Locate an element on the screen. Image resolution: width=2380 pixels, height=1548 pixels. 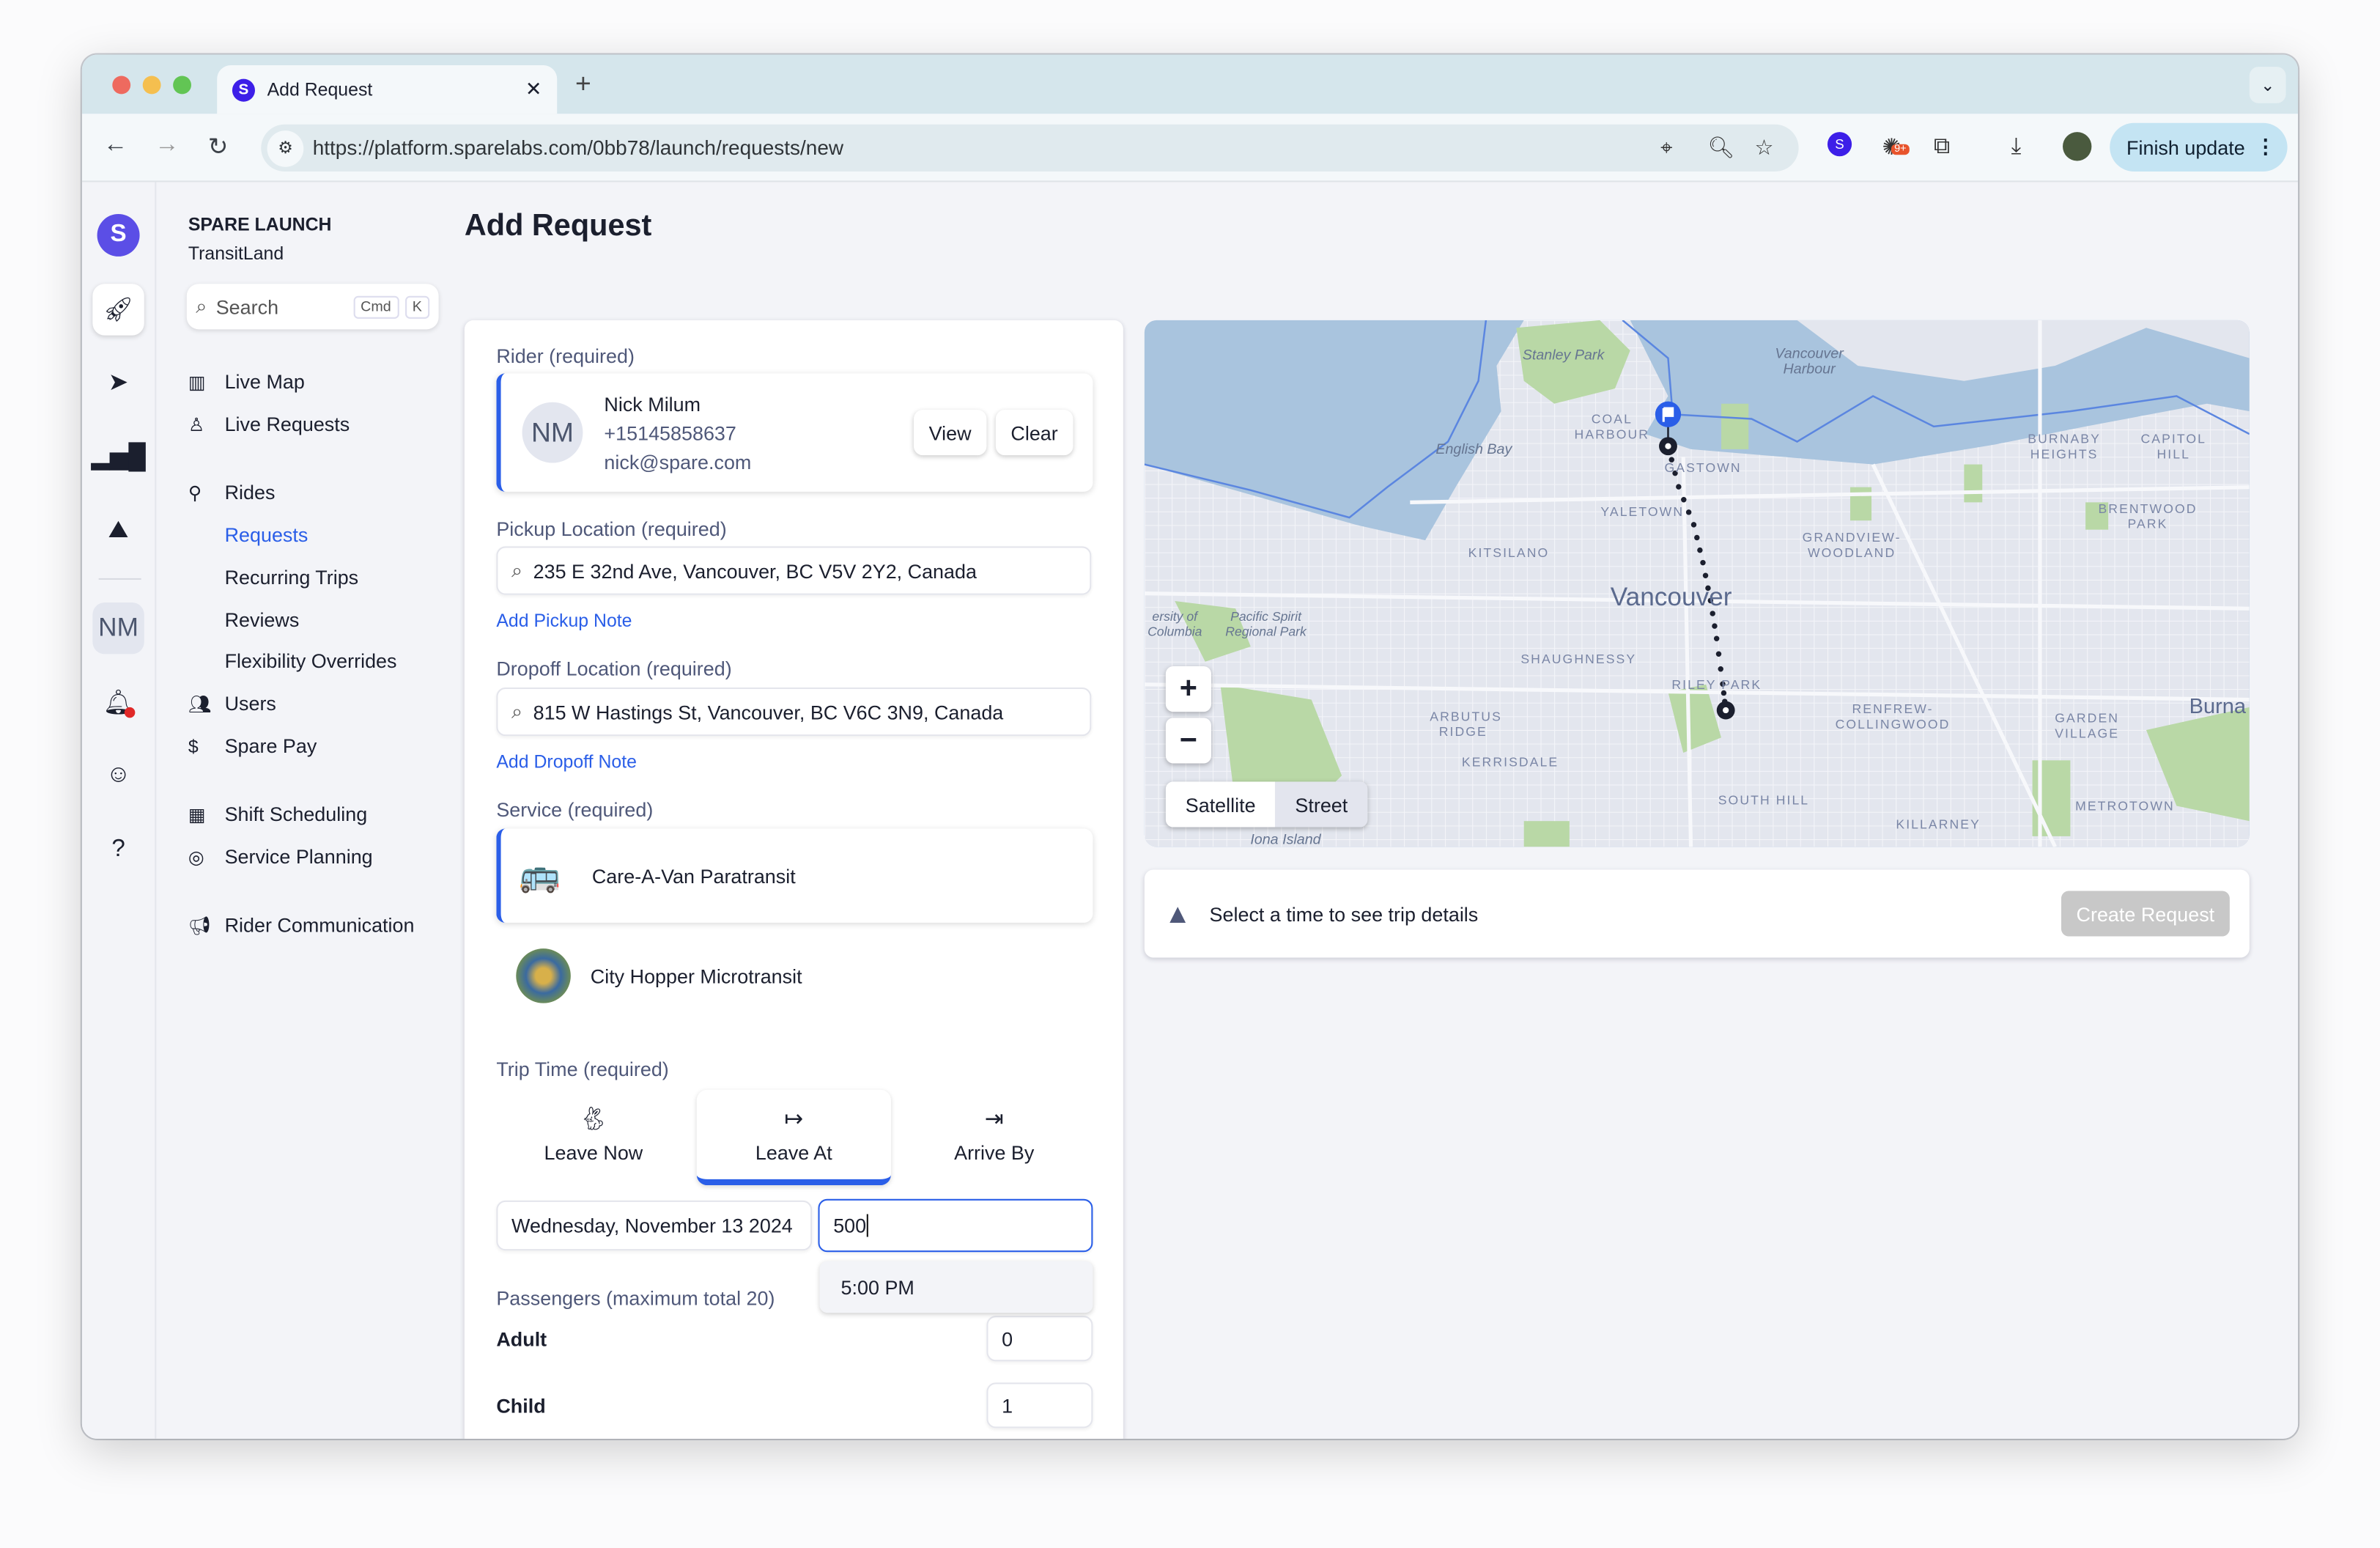
sidebar-item-label: Requests is located at coordinates (266, 535).